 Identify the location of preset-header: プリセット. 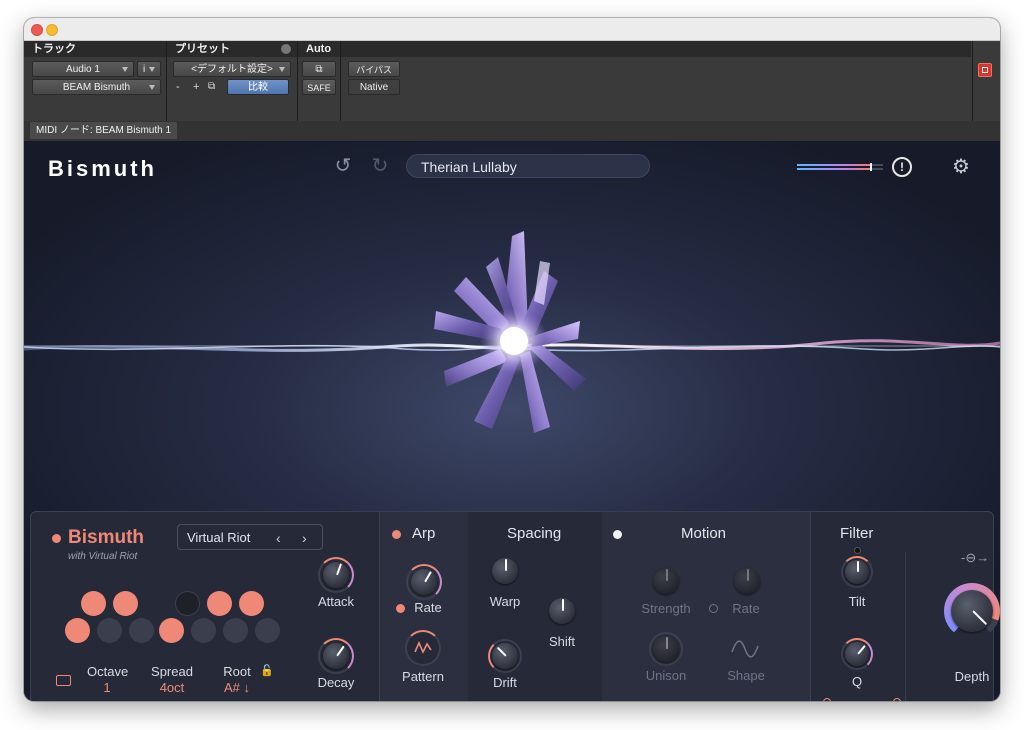
(232, 49).